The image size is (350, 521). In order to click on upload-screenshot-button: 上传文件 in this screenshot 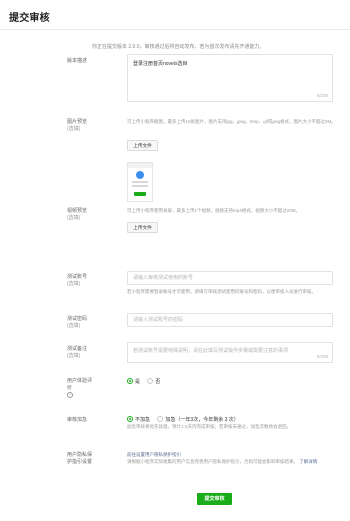, I will do `click(142, 145)`.